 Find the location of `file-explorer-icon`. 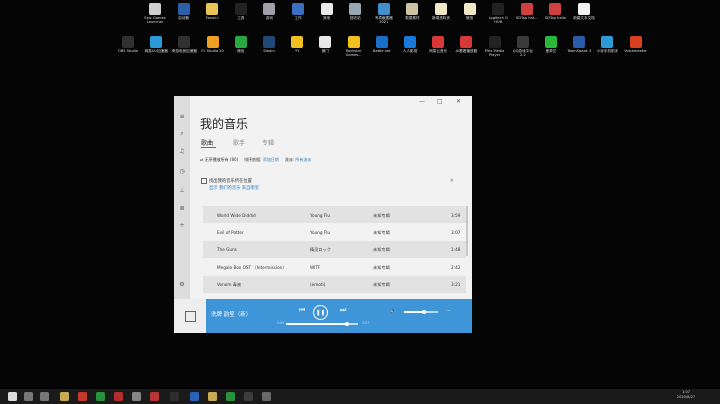

file-explorer-icon is located at coordinates (64, 396).